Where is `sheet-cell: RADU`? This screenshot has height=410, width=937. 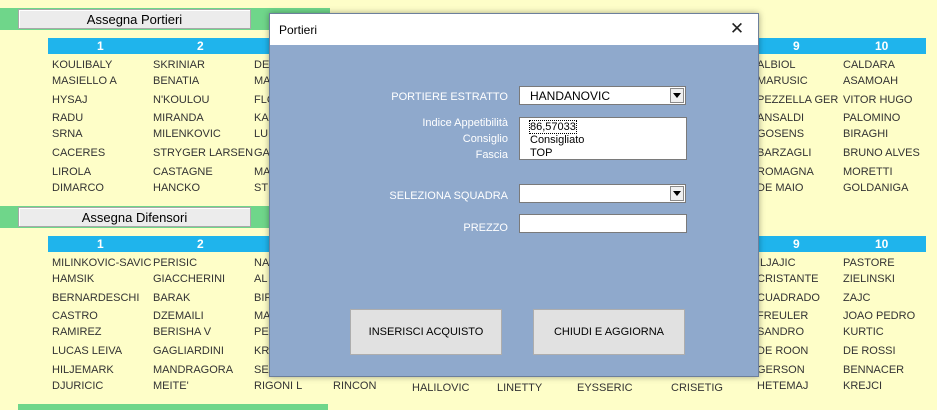
sheet-cell: RADU is located at coordinates (67, 118).